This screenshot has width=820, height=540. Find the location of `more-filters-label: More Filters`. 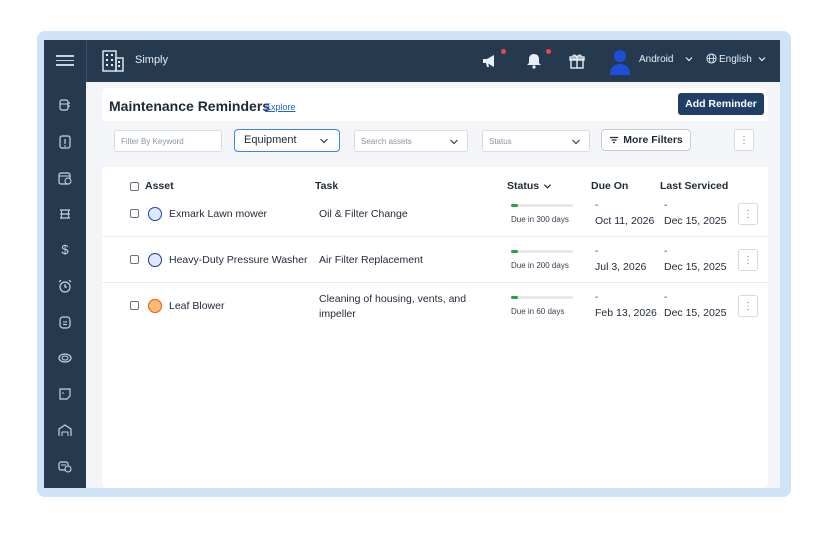

more-filters-label: More Filters is located at coordinates (653, 140).